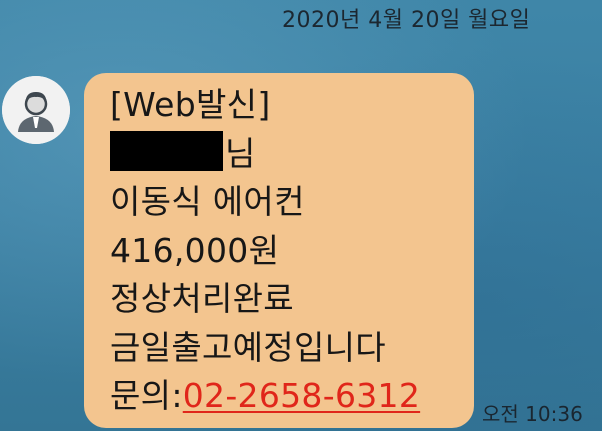 The image size is (602, 431). I want to click on message-source-line: [Web발신], so click(190, 104).